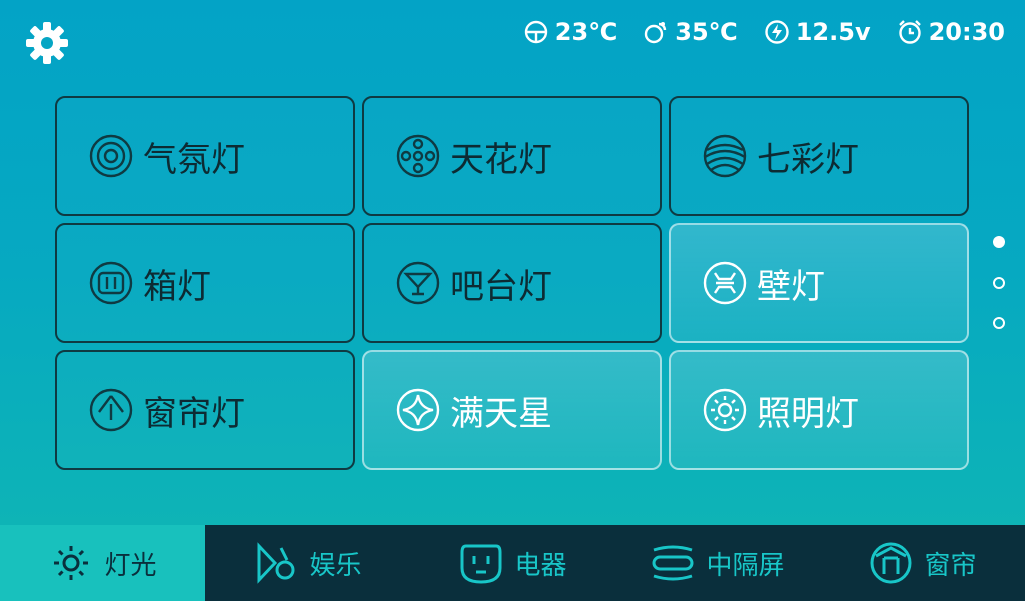 The width and height of the screenshot is (1025, 601). Describe the element at coordinates (194, 413) in the screenshot. I see `tile-label: 窗帘灯` at that location.